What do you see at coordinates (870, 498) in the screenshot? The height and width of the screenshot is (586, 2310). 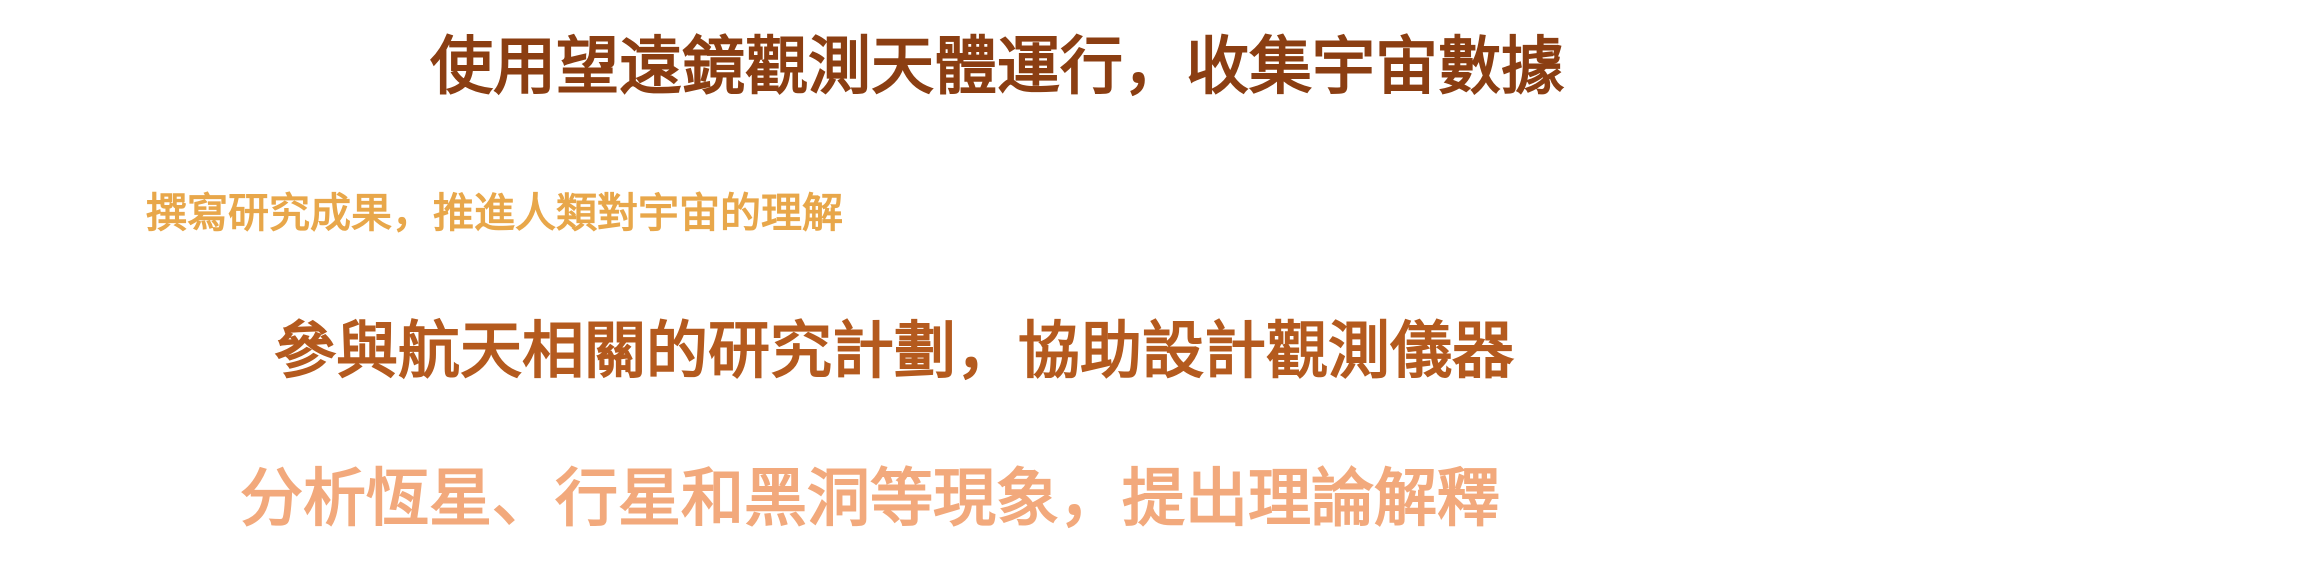 I see `line-analyze-phenomena: 分析恆星、行星和黑洞等現象，提出理論解釋` at bounding box center [870, 498].